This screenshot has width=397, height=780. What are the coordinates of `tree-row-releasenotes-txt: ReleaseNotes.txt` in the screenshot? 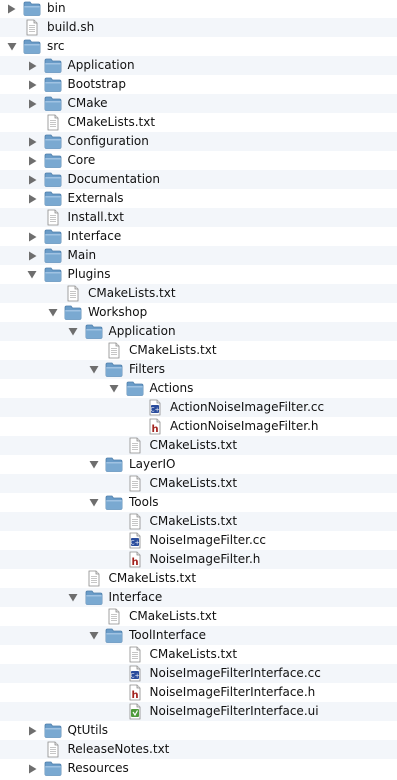 It's located at (198, 749).